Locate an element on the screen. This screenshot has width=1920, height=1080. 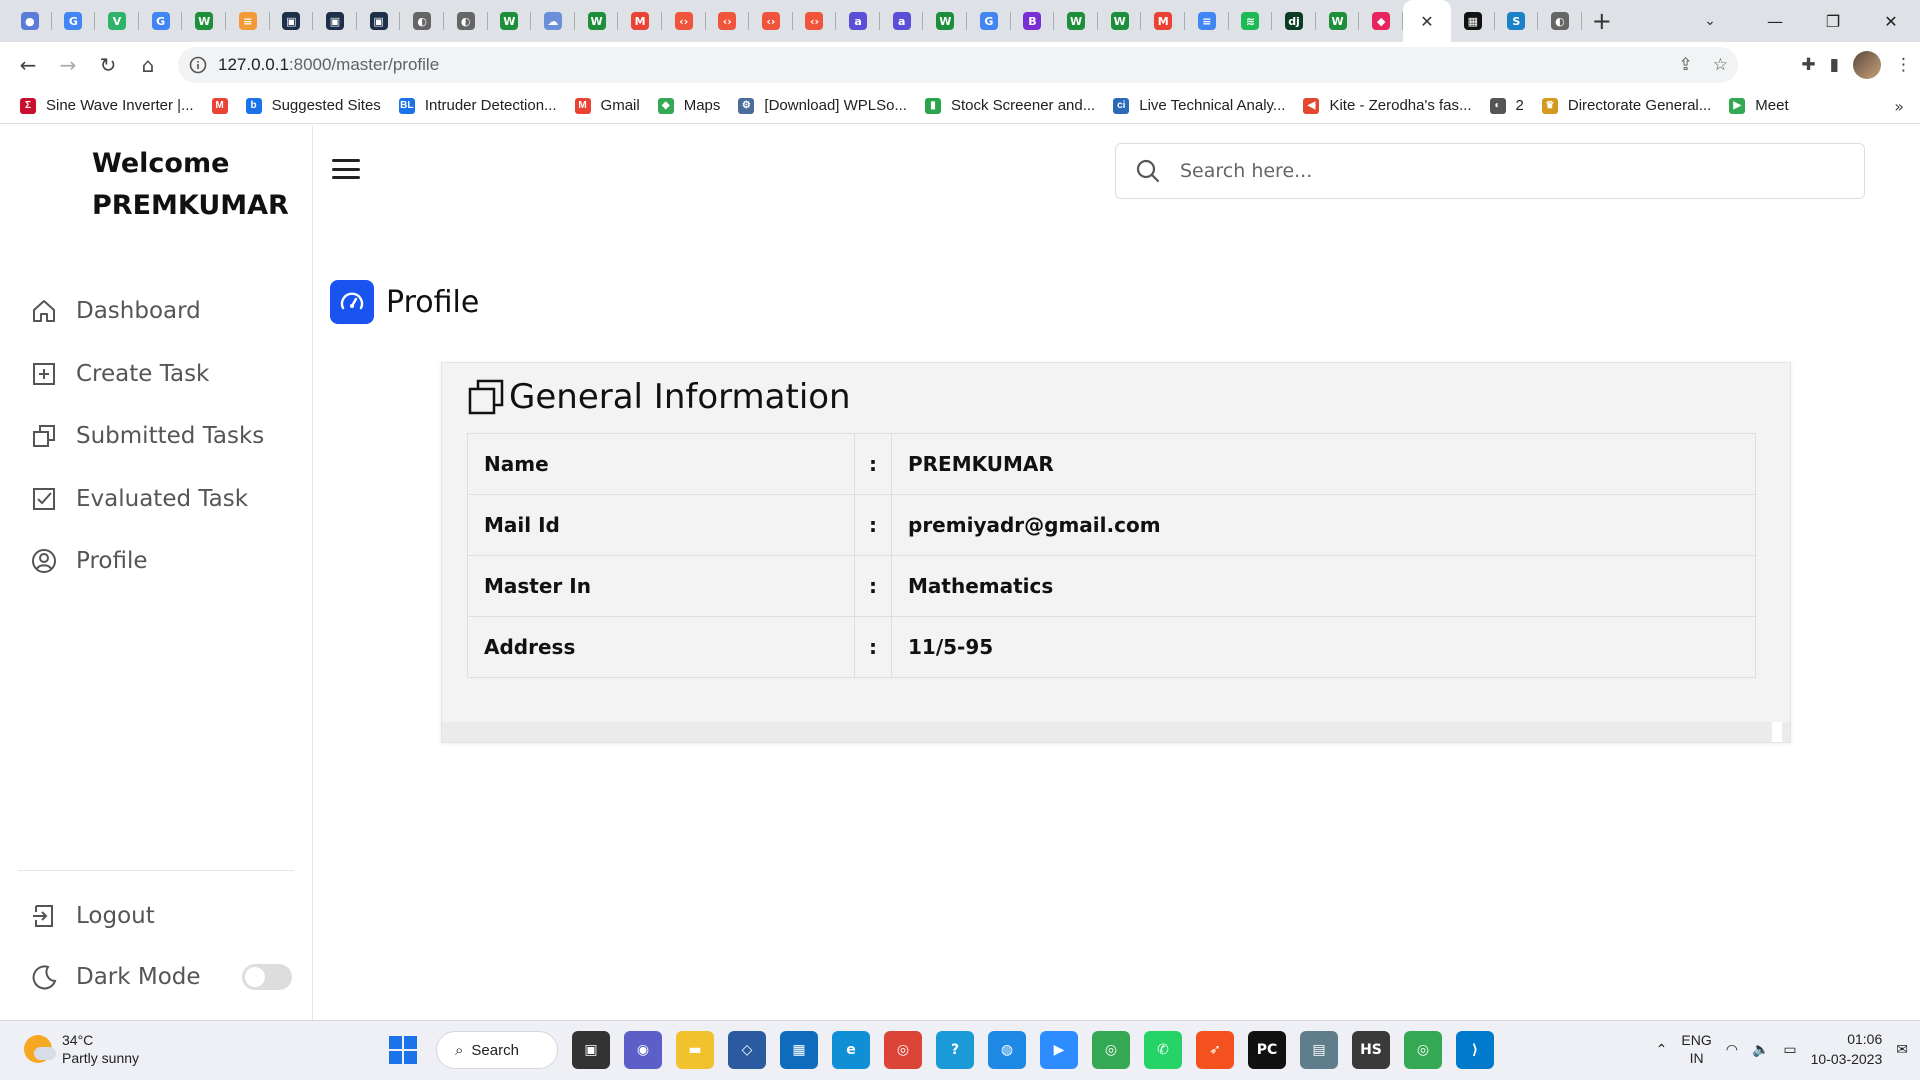
app-icon: HS is located at coordinates (1371, 1050).